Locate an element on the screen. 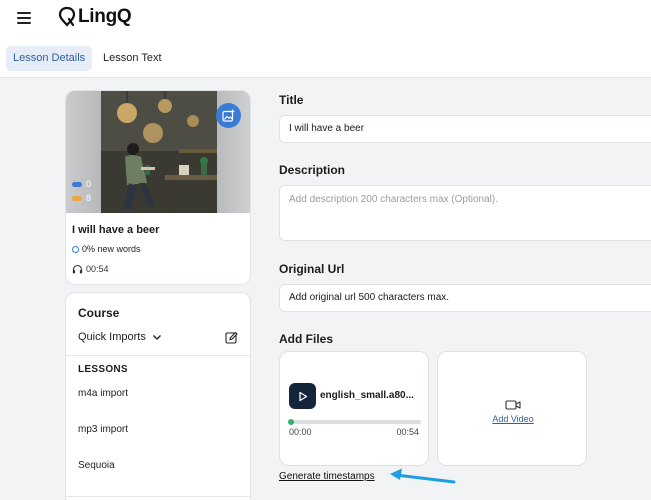 The image size is (651, 500). edit-course-icon is located at coordinates (231, 337).